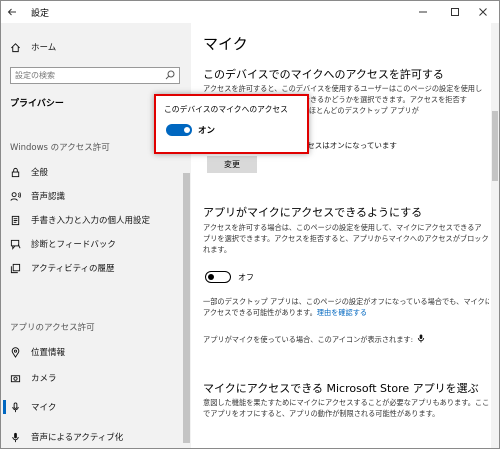 The width and height of the screenshot is (500, 449). What do you see at coordinates (455, 12) in the screenshot?
I see `maximize-icon` at bounding box center [455, 12].